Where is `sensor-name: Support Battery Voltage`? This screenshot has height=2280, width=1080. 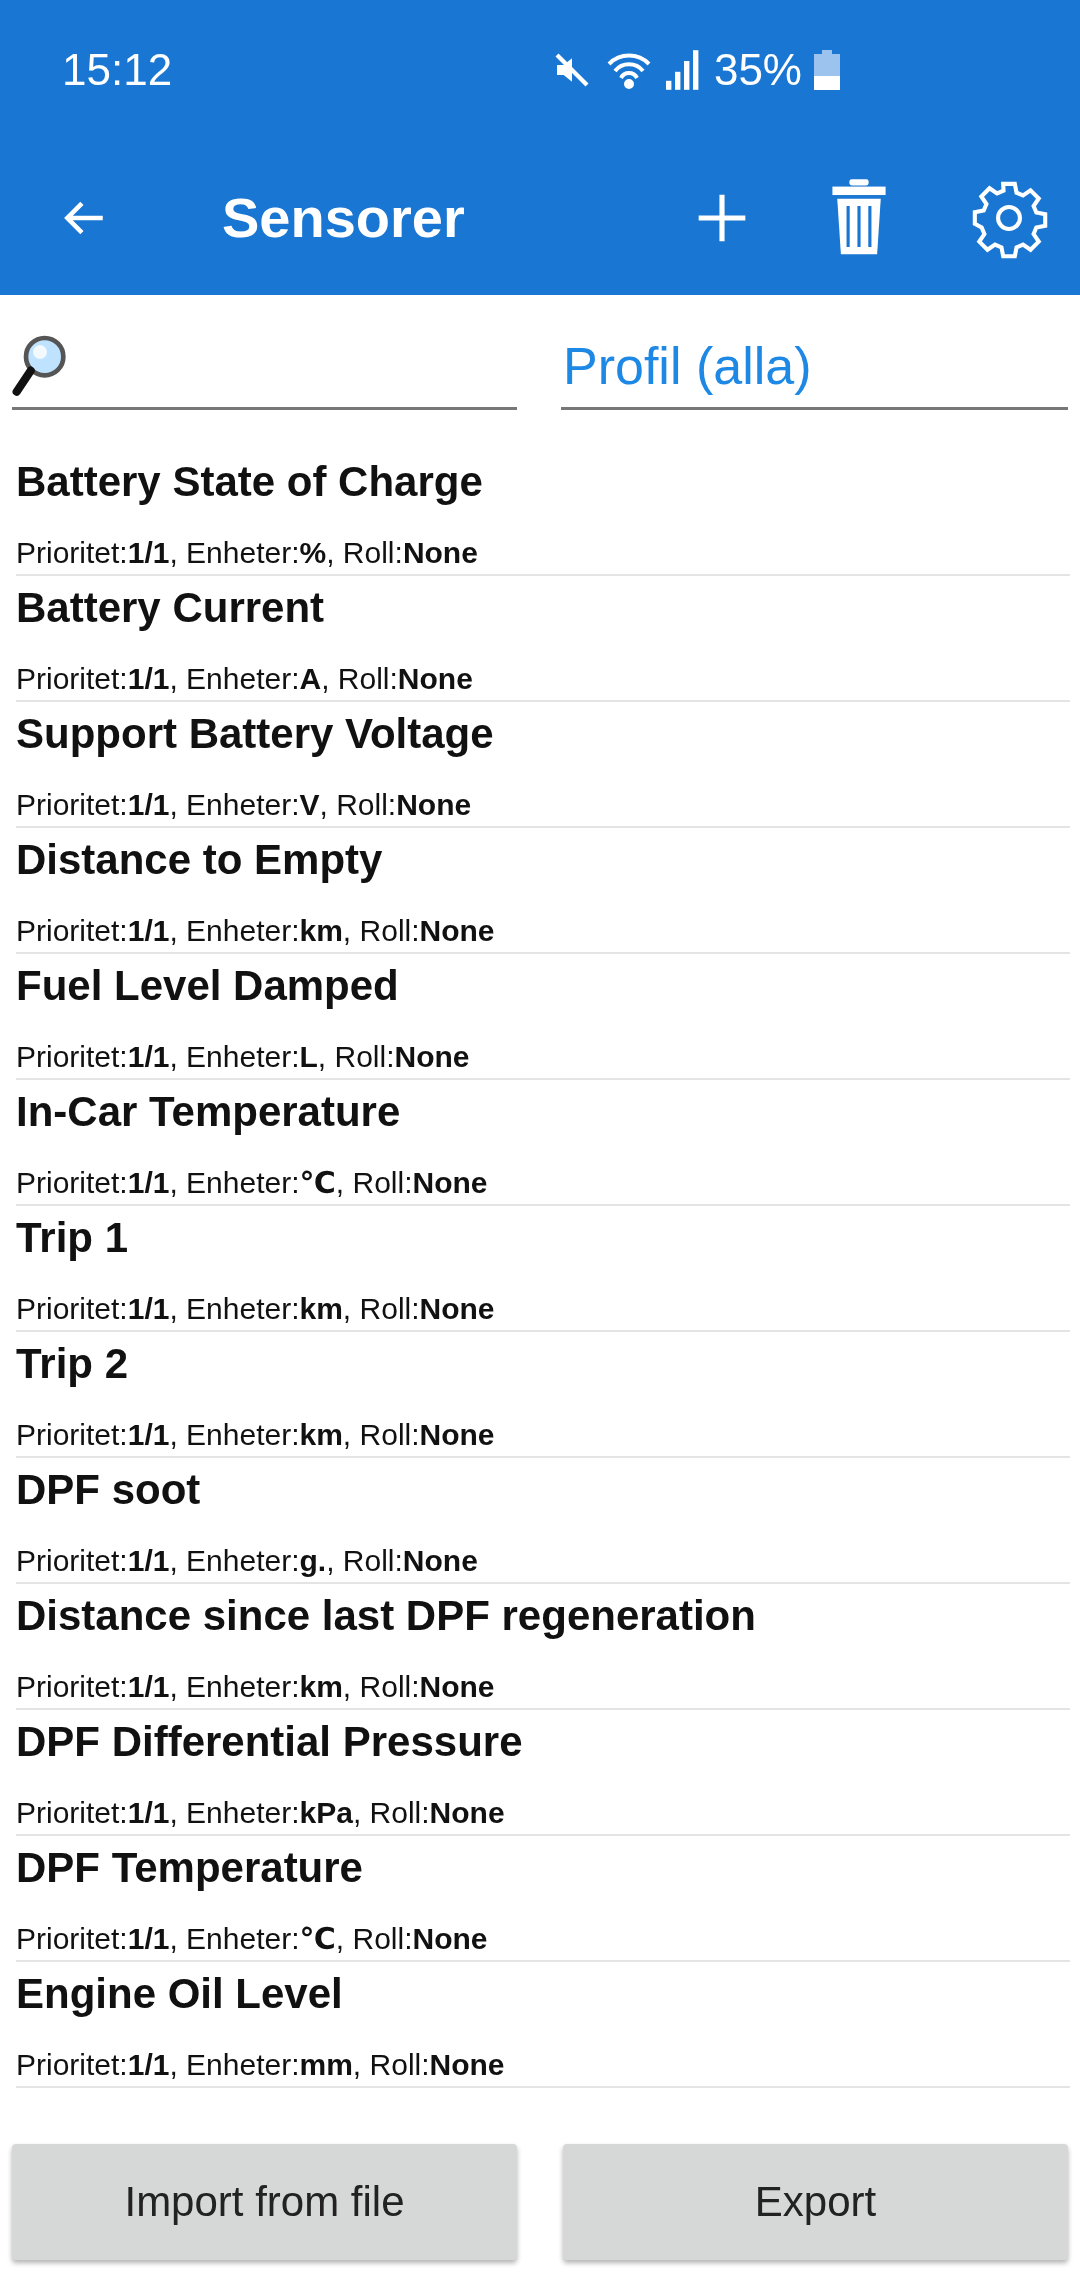
sensor-name: Support Battery Voltage is located at coordinates (255, 734).